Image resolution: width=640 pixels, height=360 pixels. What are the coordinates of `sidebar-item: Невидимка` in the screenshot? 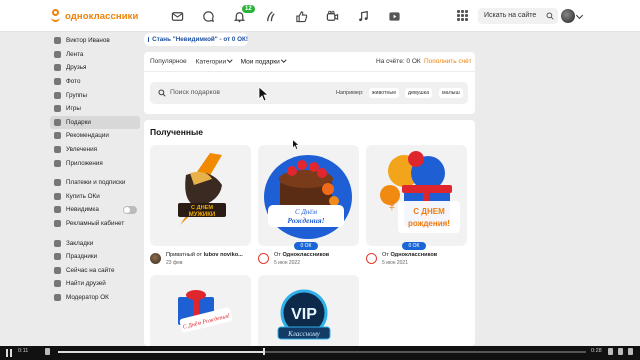 It's located at (95, 210).